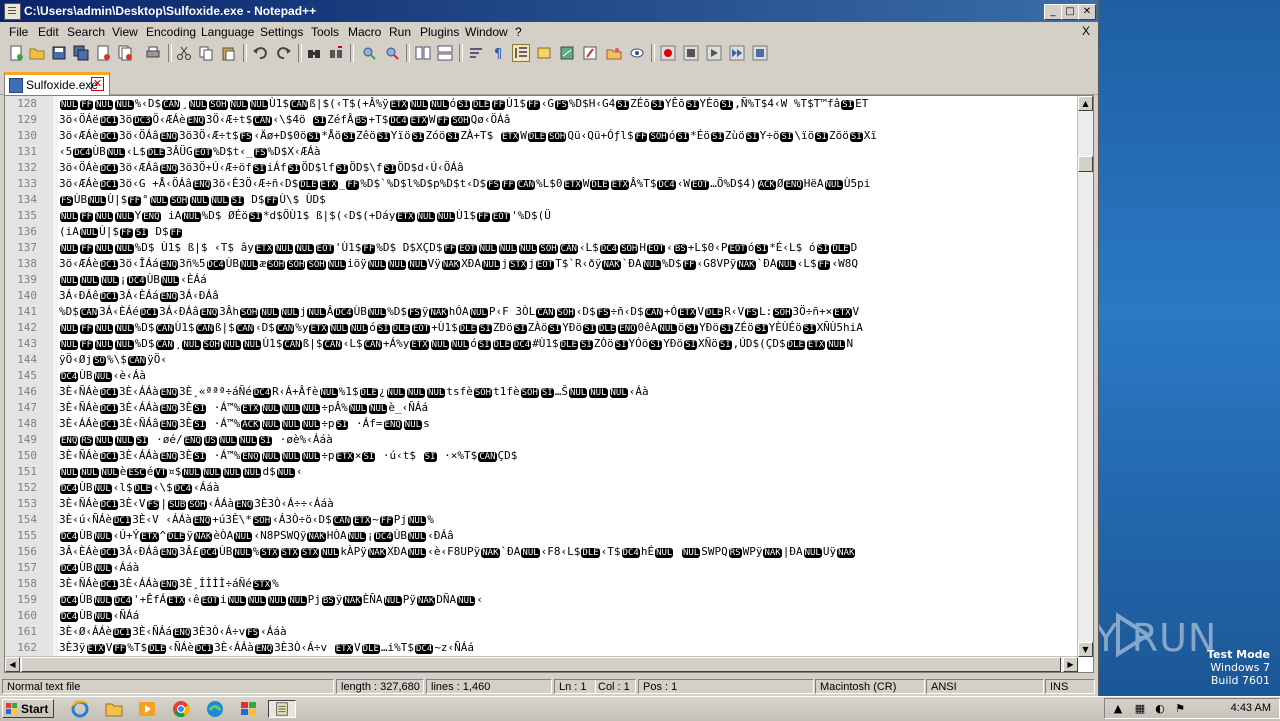 The width and height of the screenshot is (1280, 721). I want to click on undo-icon, so click(260, 53).